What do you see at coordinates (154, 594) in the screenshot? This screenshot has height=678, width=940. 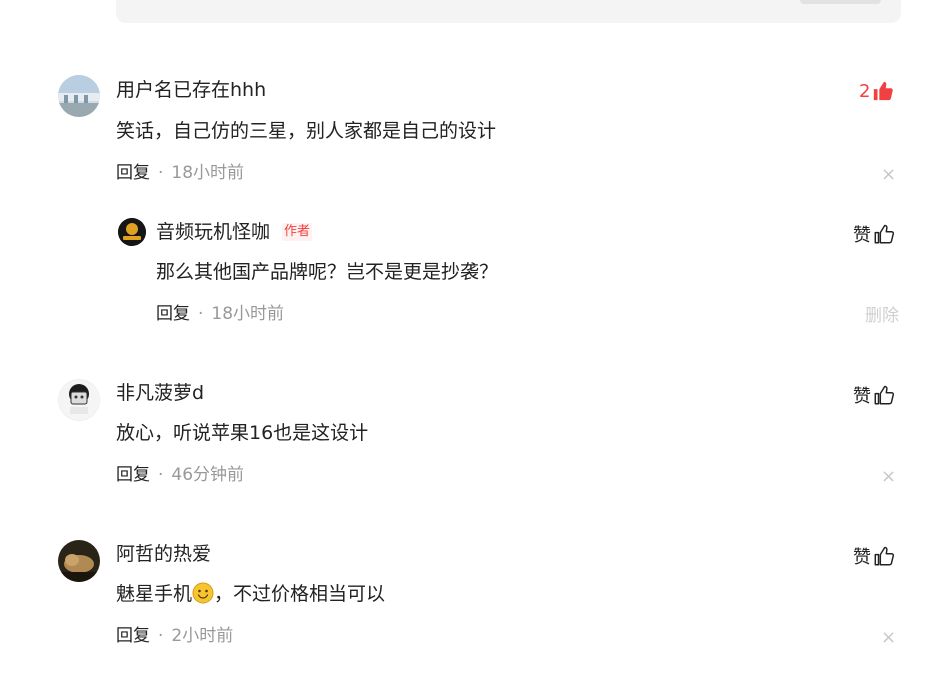 I see `comment-text-part: 魅星手机` at bounding box center [154, 594].